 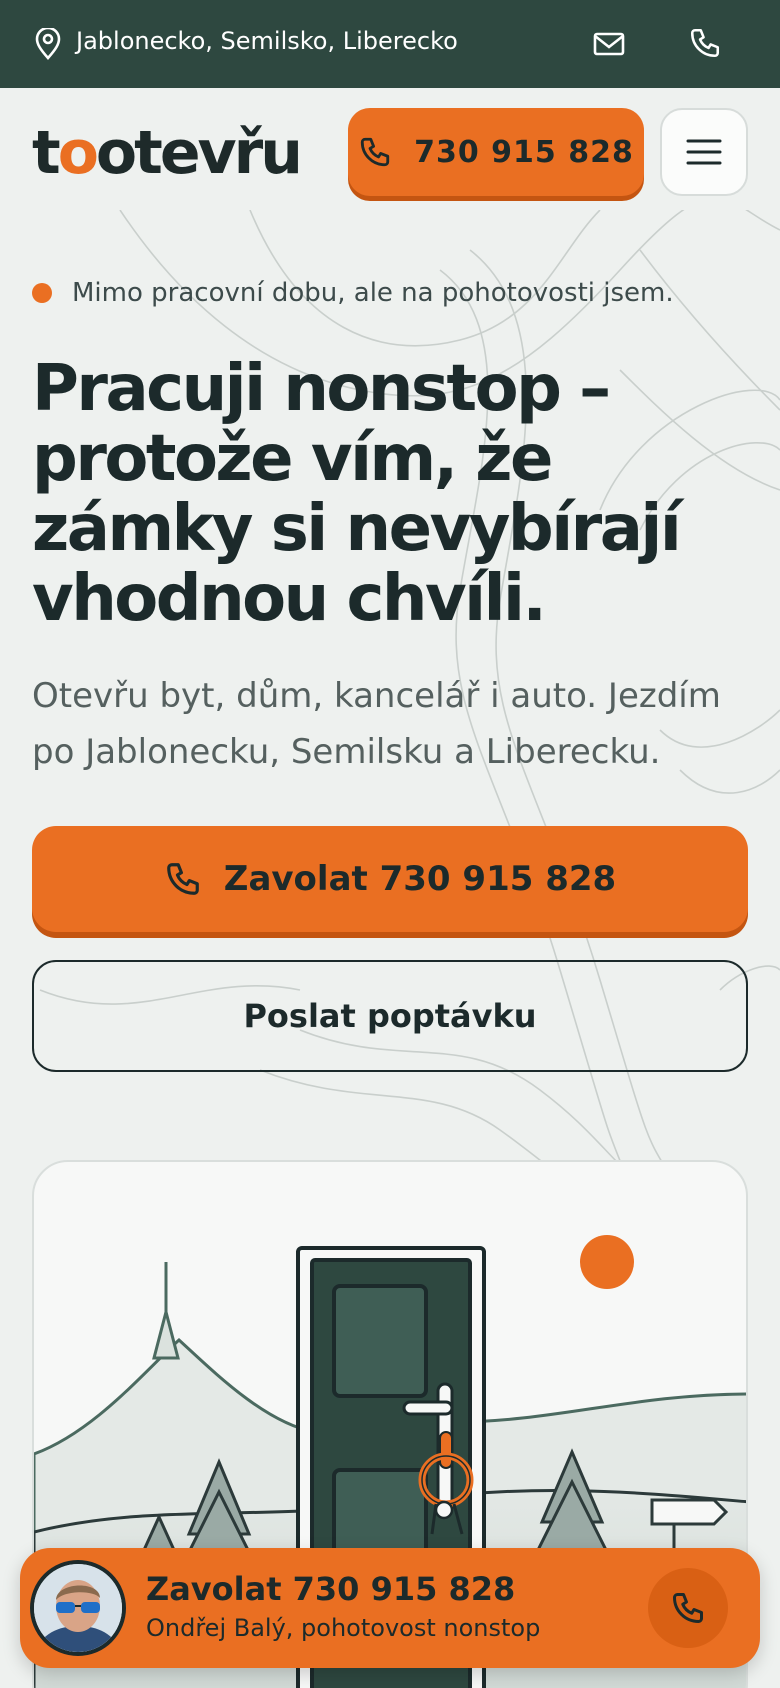 I want to click on site-logo: tootevřu, so click(x=167, y=153).